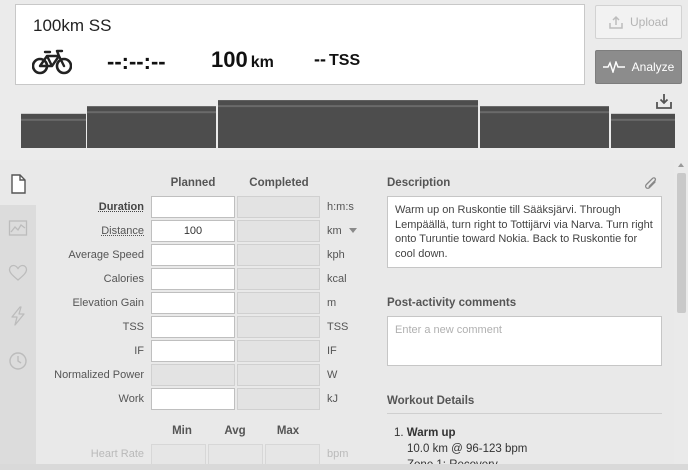 The image size is (688, 470). Describe the element at coordinates (336, 255) in the screenshot. I see `average-speed-unit: kph` at that location.